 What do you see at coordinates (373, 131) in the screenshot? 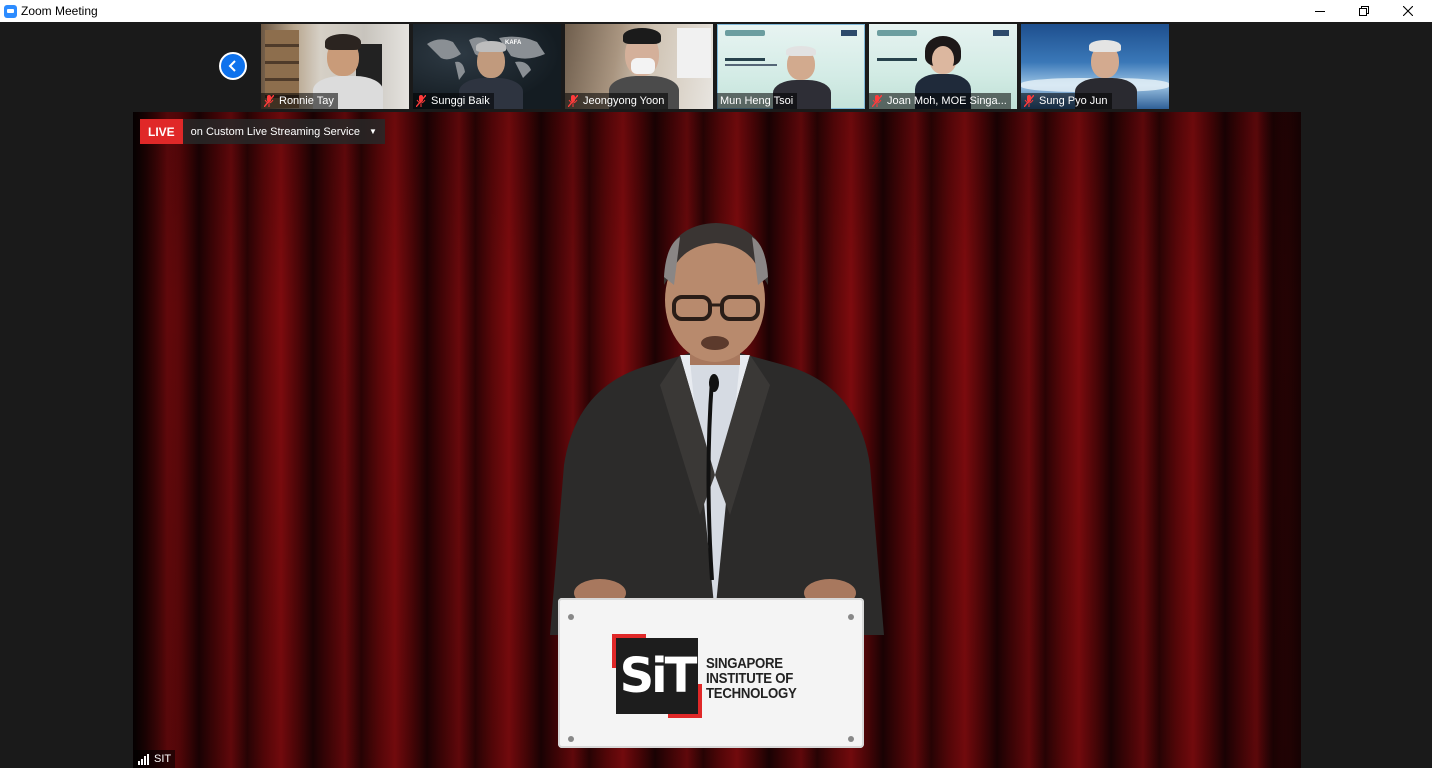
I see `caret-down-icon: ▼` at bounding box center [373, 131].